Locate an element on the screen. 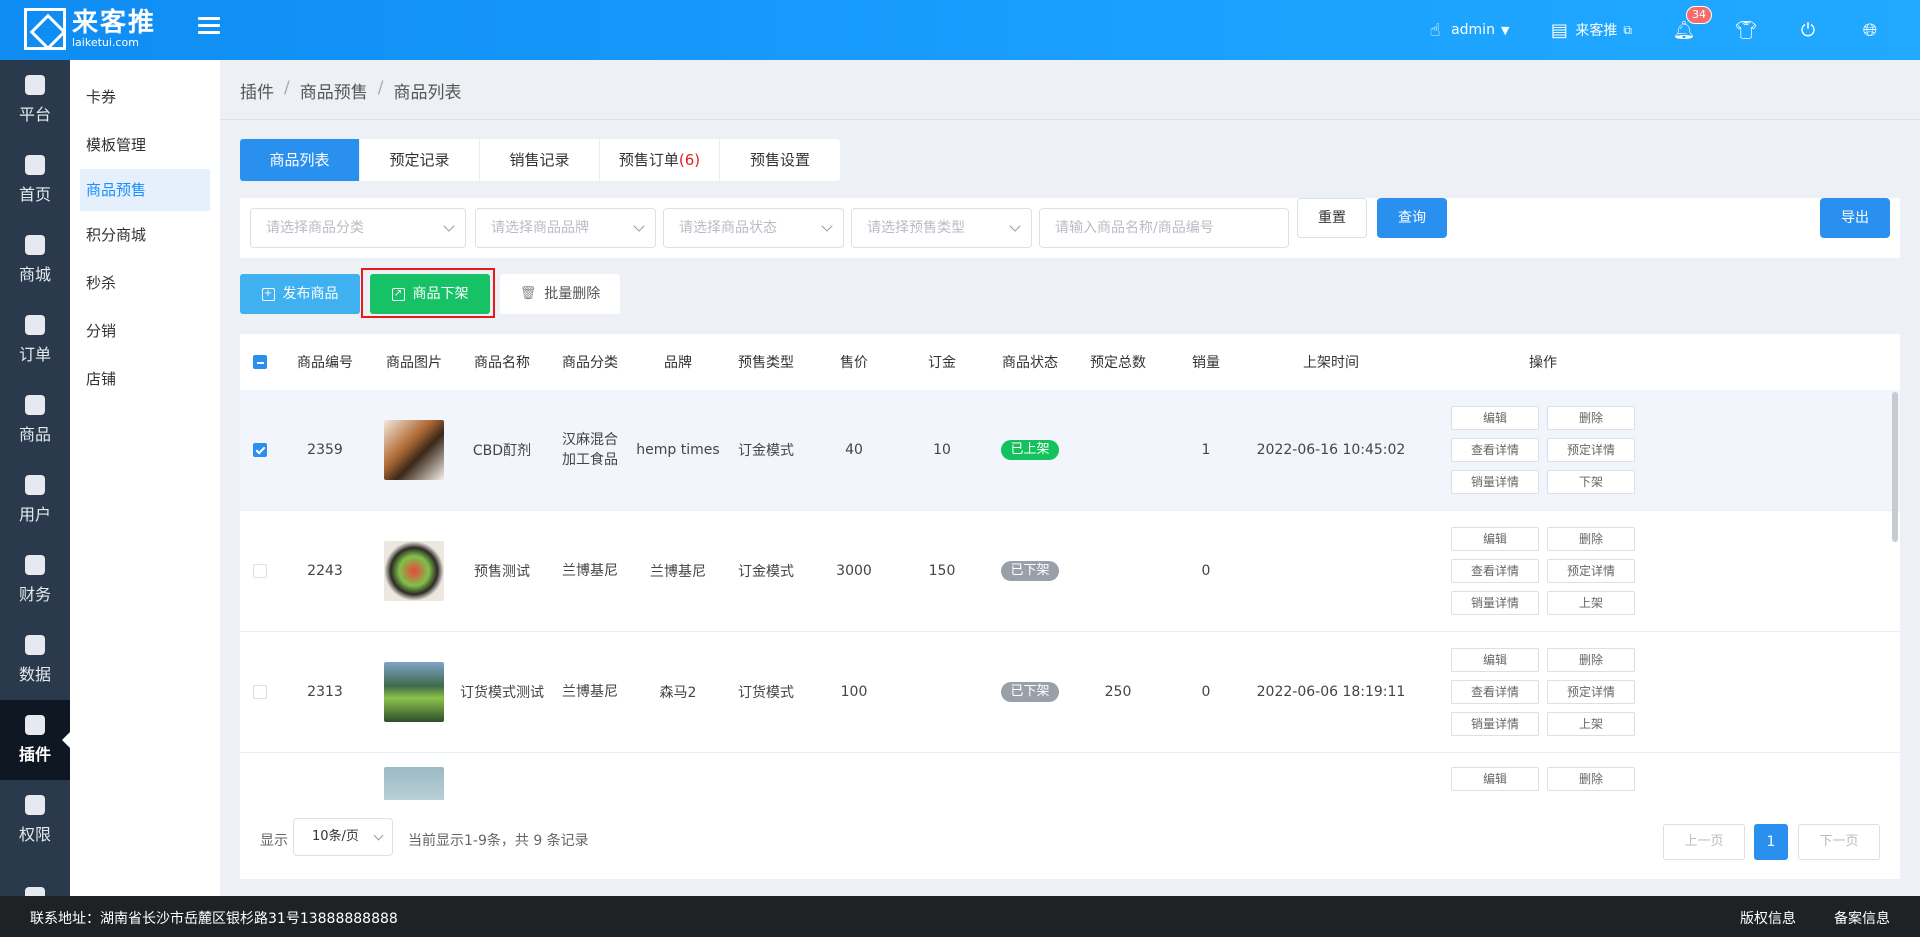  tab-sales-records: 销售记录 is located at coordinates (540, 160).